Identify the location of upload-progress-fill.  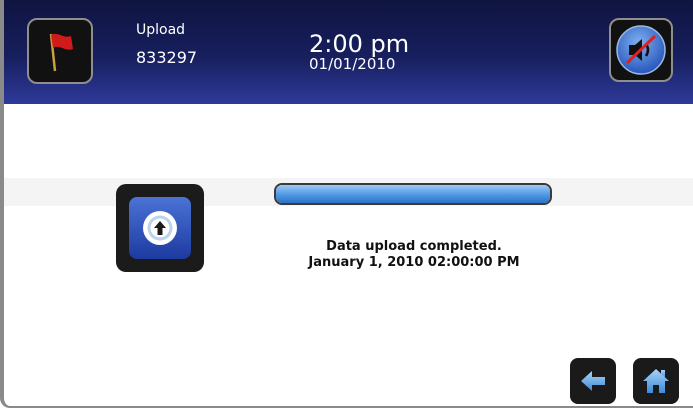
(413, 194).